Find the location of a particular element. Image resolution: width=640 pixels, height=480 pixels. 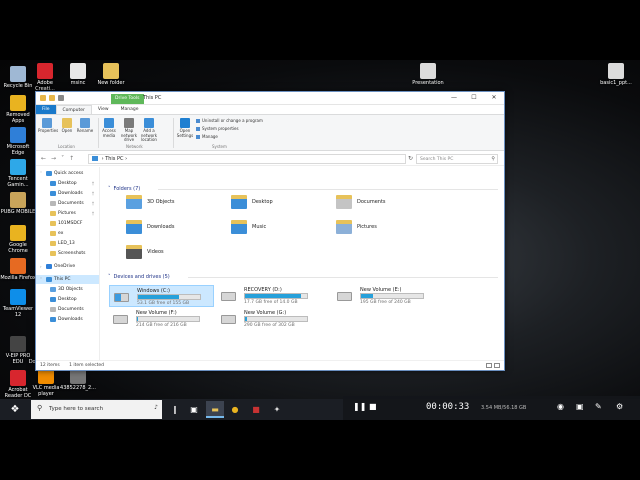

taskbar-search-box: ⚲ Type here to search ♪ is located at coordinates (96, 409).